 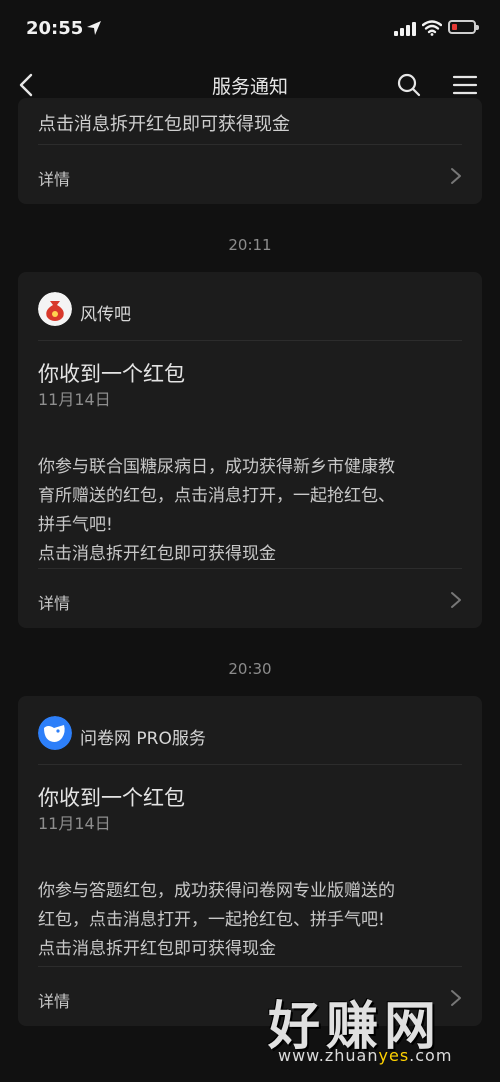 I want to click on page-title: 服务通知, so click(x=249, y=87).